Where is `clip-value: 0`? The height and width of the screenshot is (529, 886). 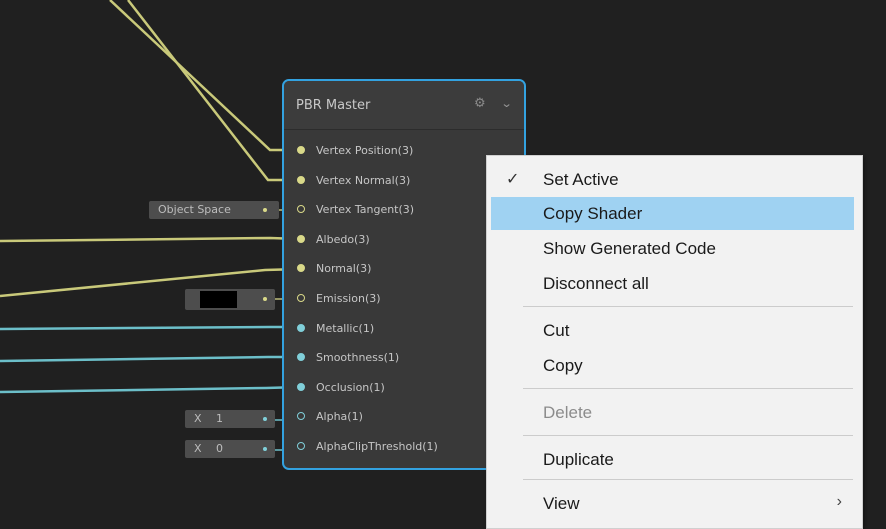
clip-value: 0 is located at coordinates (219, 448).